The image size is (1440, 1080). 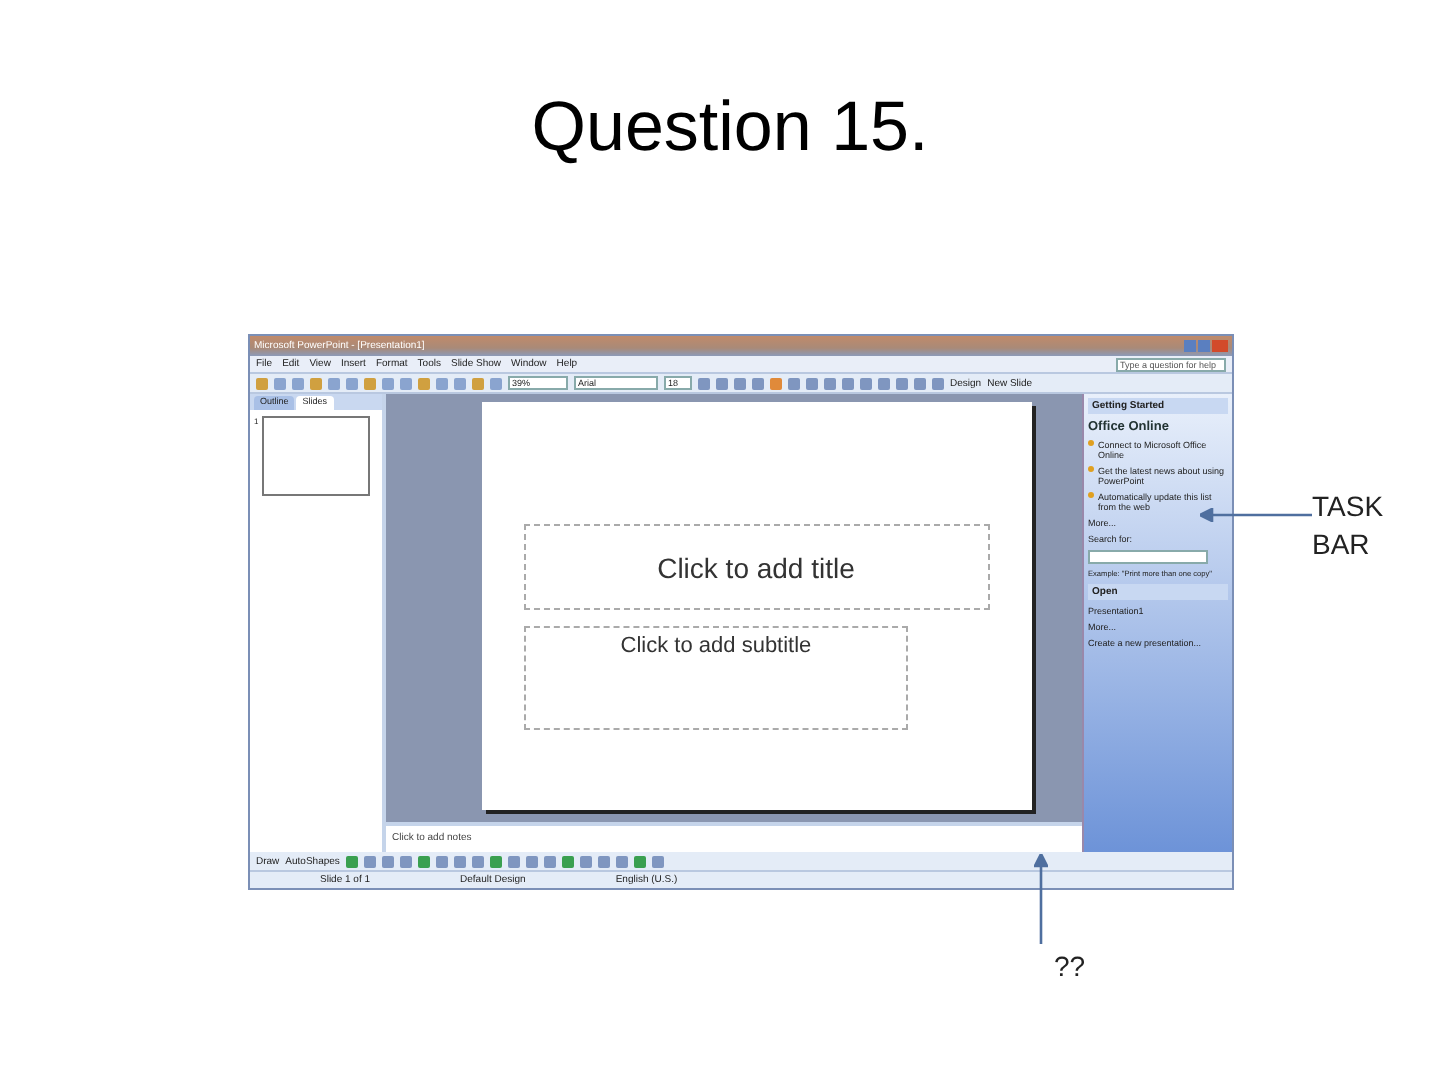 I want to click on annotation-label: TASK BAR, so click(x=1349, y=526).